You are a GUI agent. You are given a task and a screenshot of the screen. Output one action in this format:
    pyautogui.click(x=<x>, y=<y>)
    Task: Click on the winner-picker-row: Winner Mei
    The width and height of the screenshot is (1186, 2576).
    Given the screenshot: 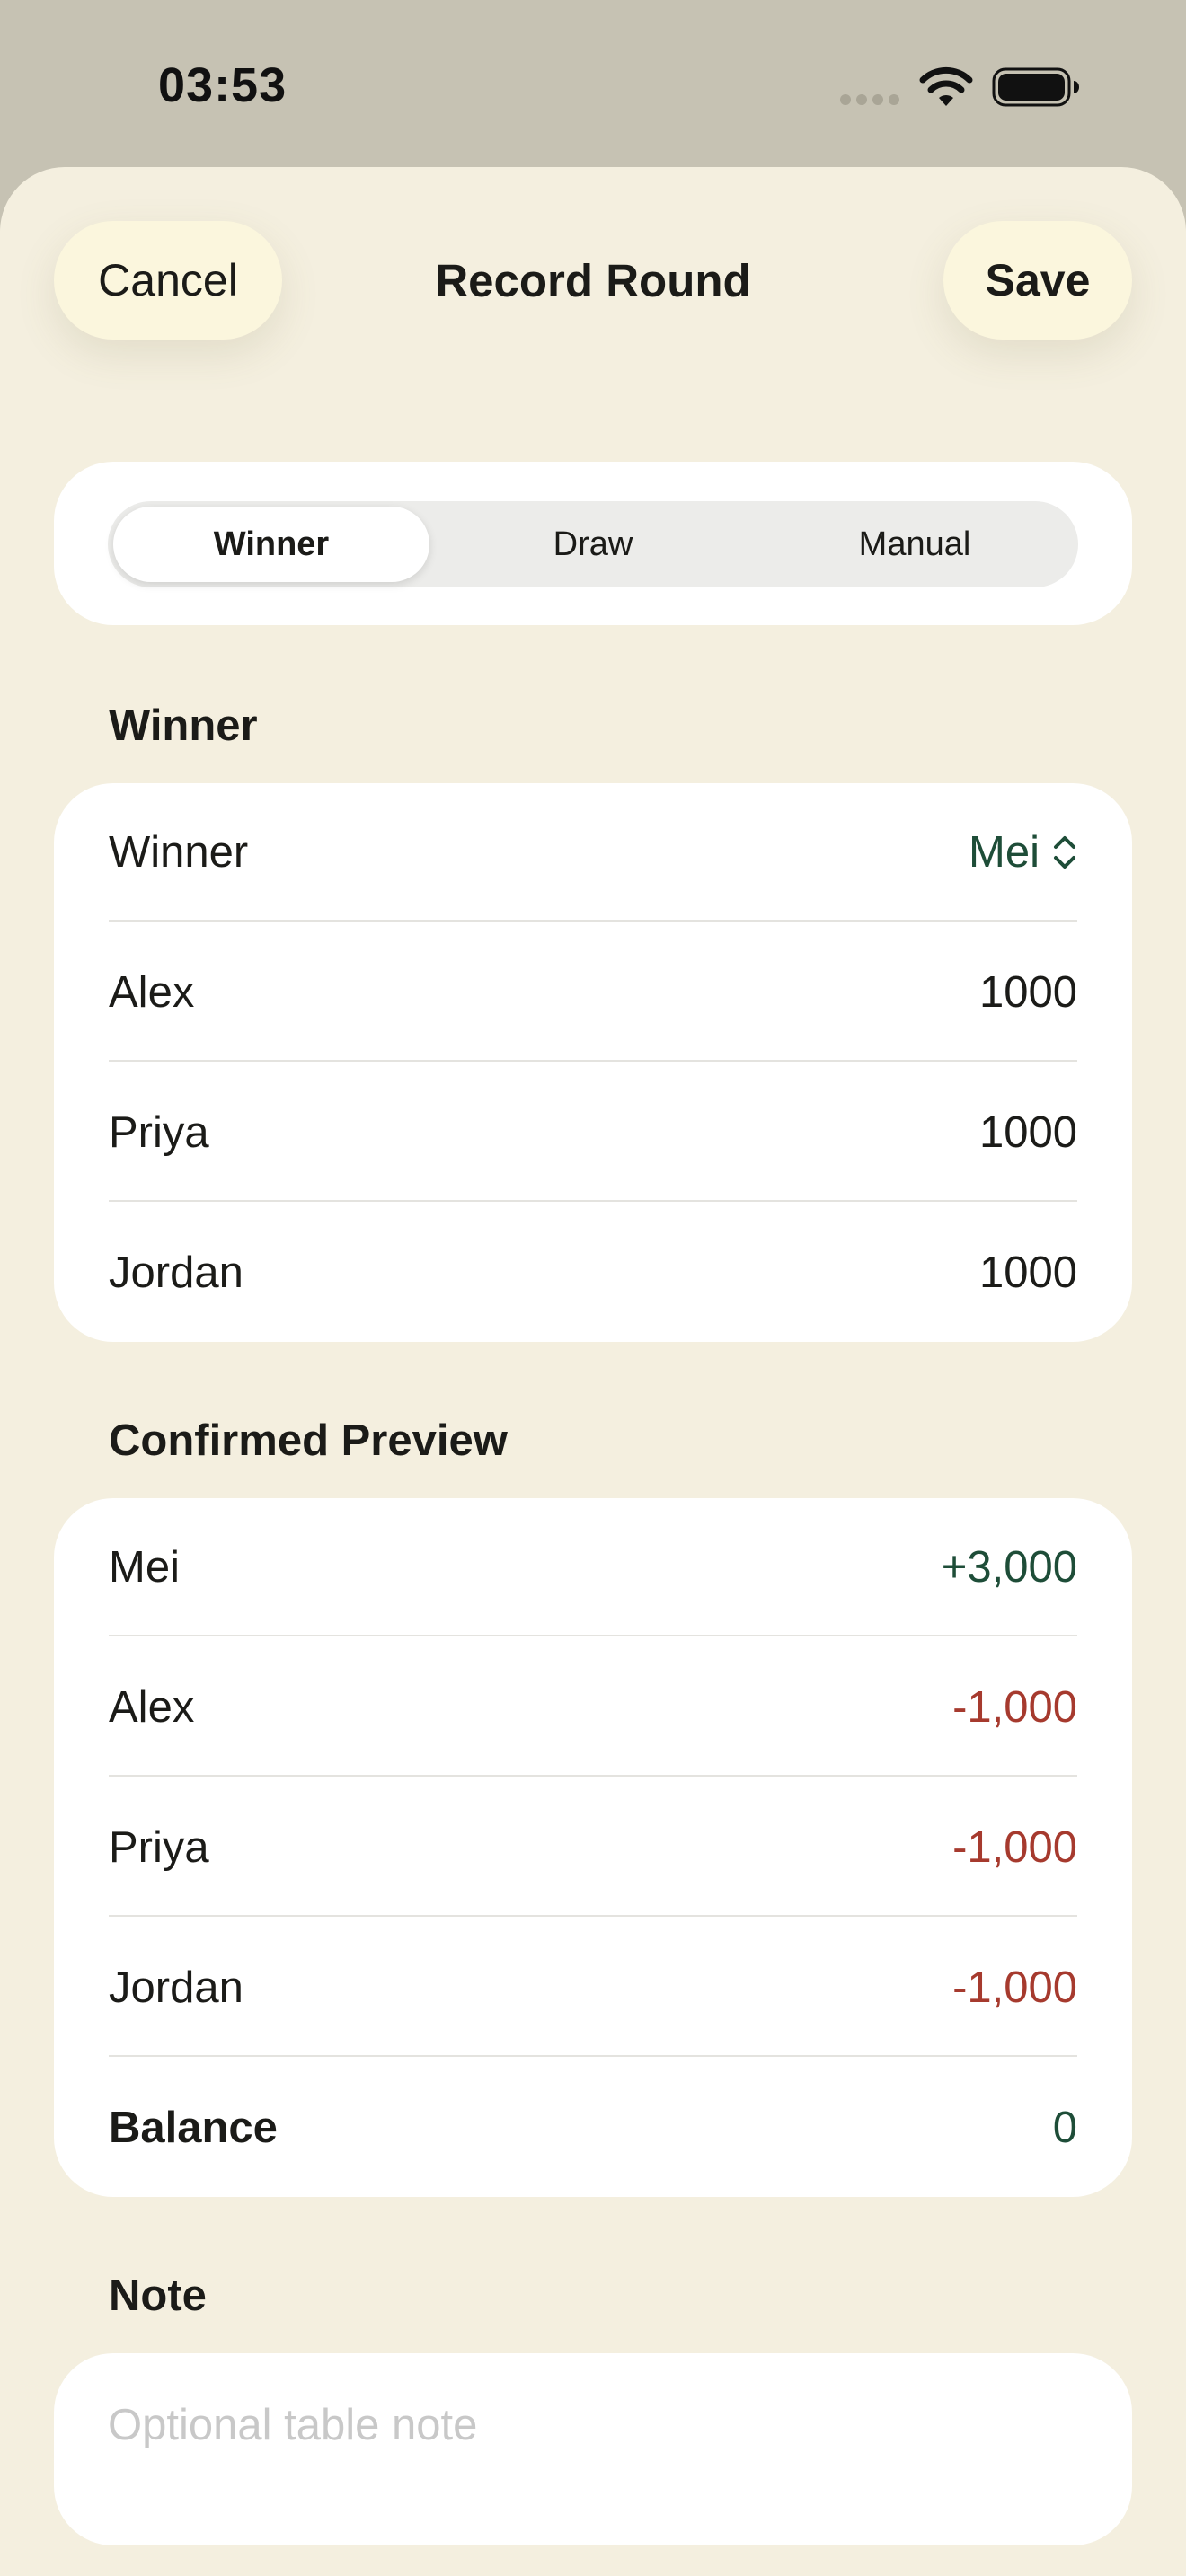 What is the action you would take?
    pyautogui.click(x=593, y=852)
    